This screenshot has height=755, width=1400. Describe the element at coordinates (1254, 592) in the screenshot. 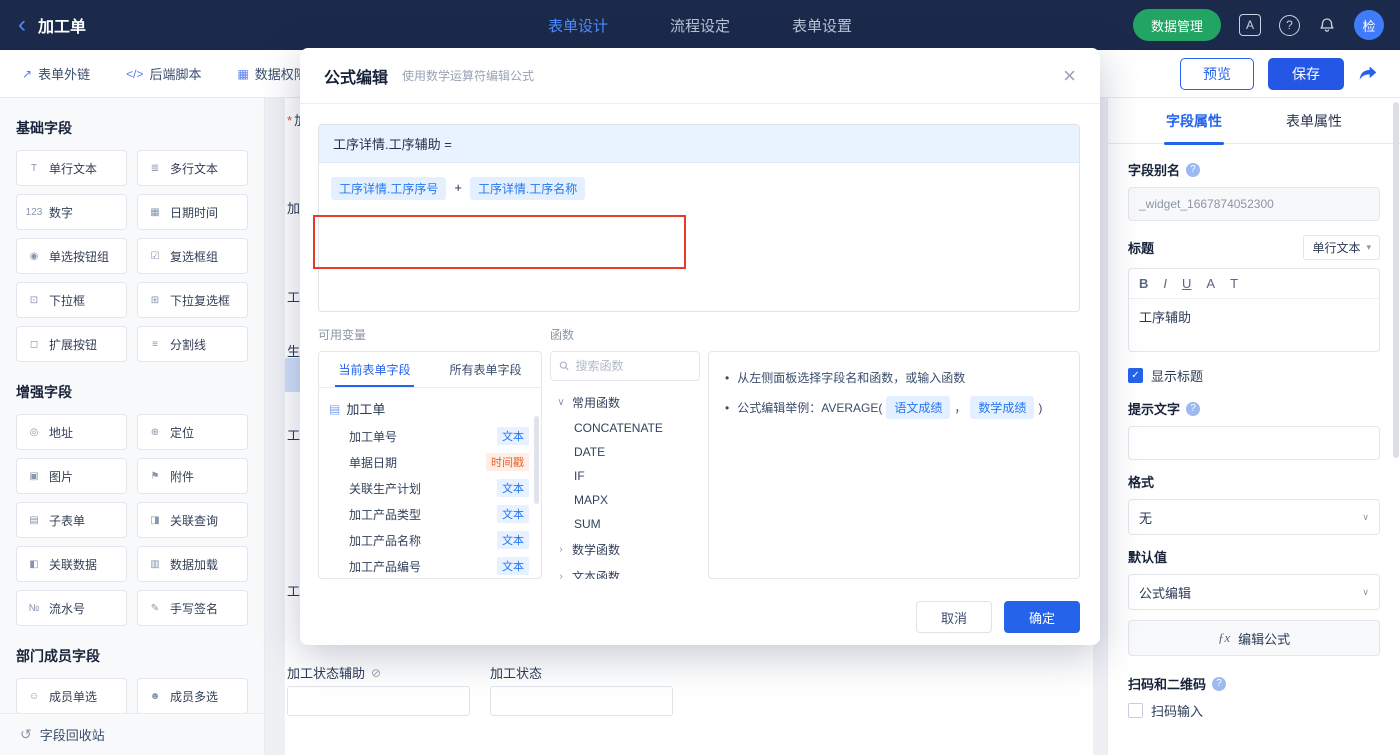

I see `default-value-select: 公式编辑 ∨` at that location.